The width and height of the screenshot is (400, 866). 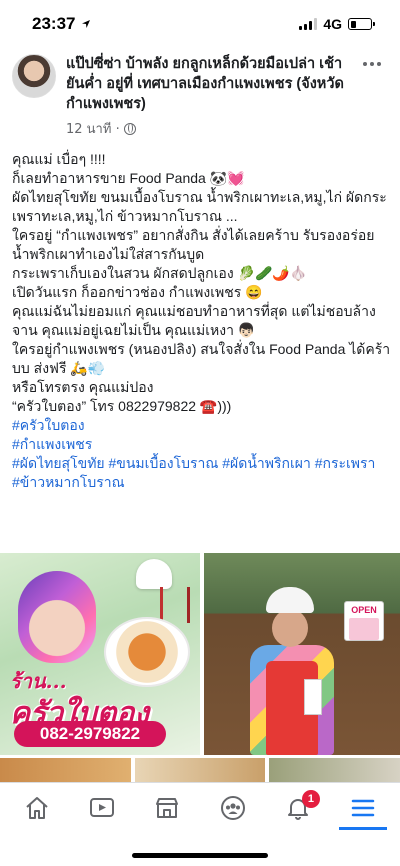 What do you see at coordinates (332, 24) in the screenshot?
I see `network-type: 4G` at bounding box center [332, 24].